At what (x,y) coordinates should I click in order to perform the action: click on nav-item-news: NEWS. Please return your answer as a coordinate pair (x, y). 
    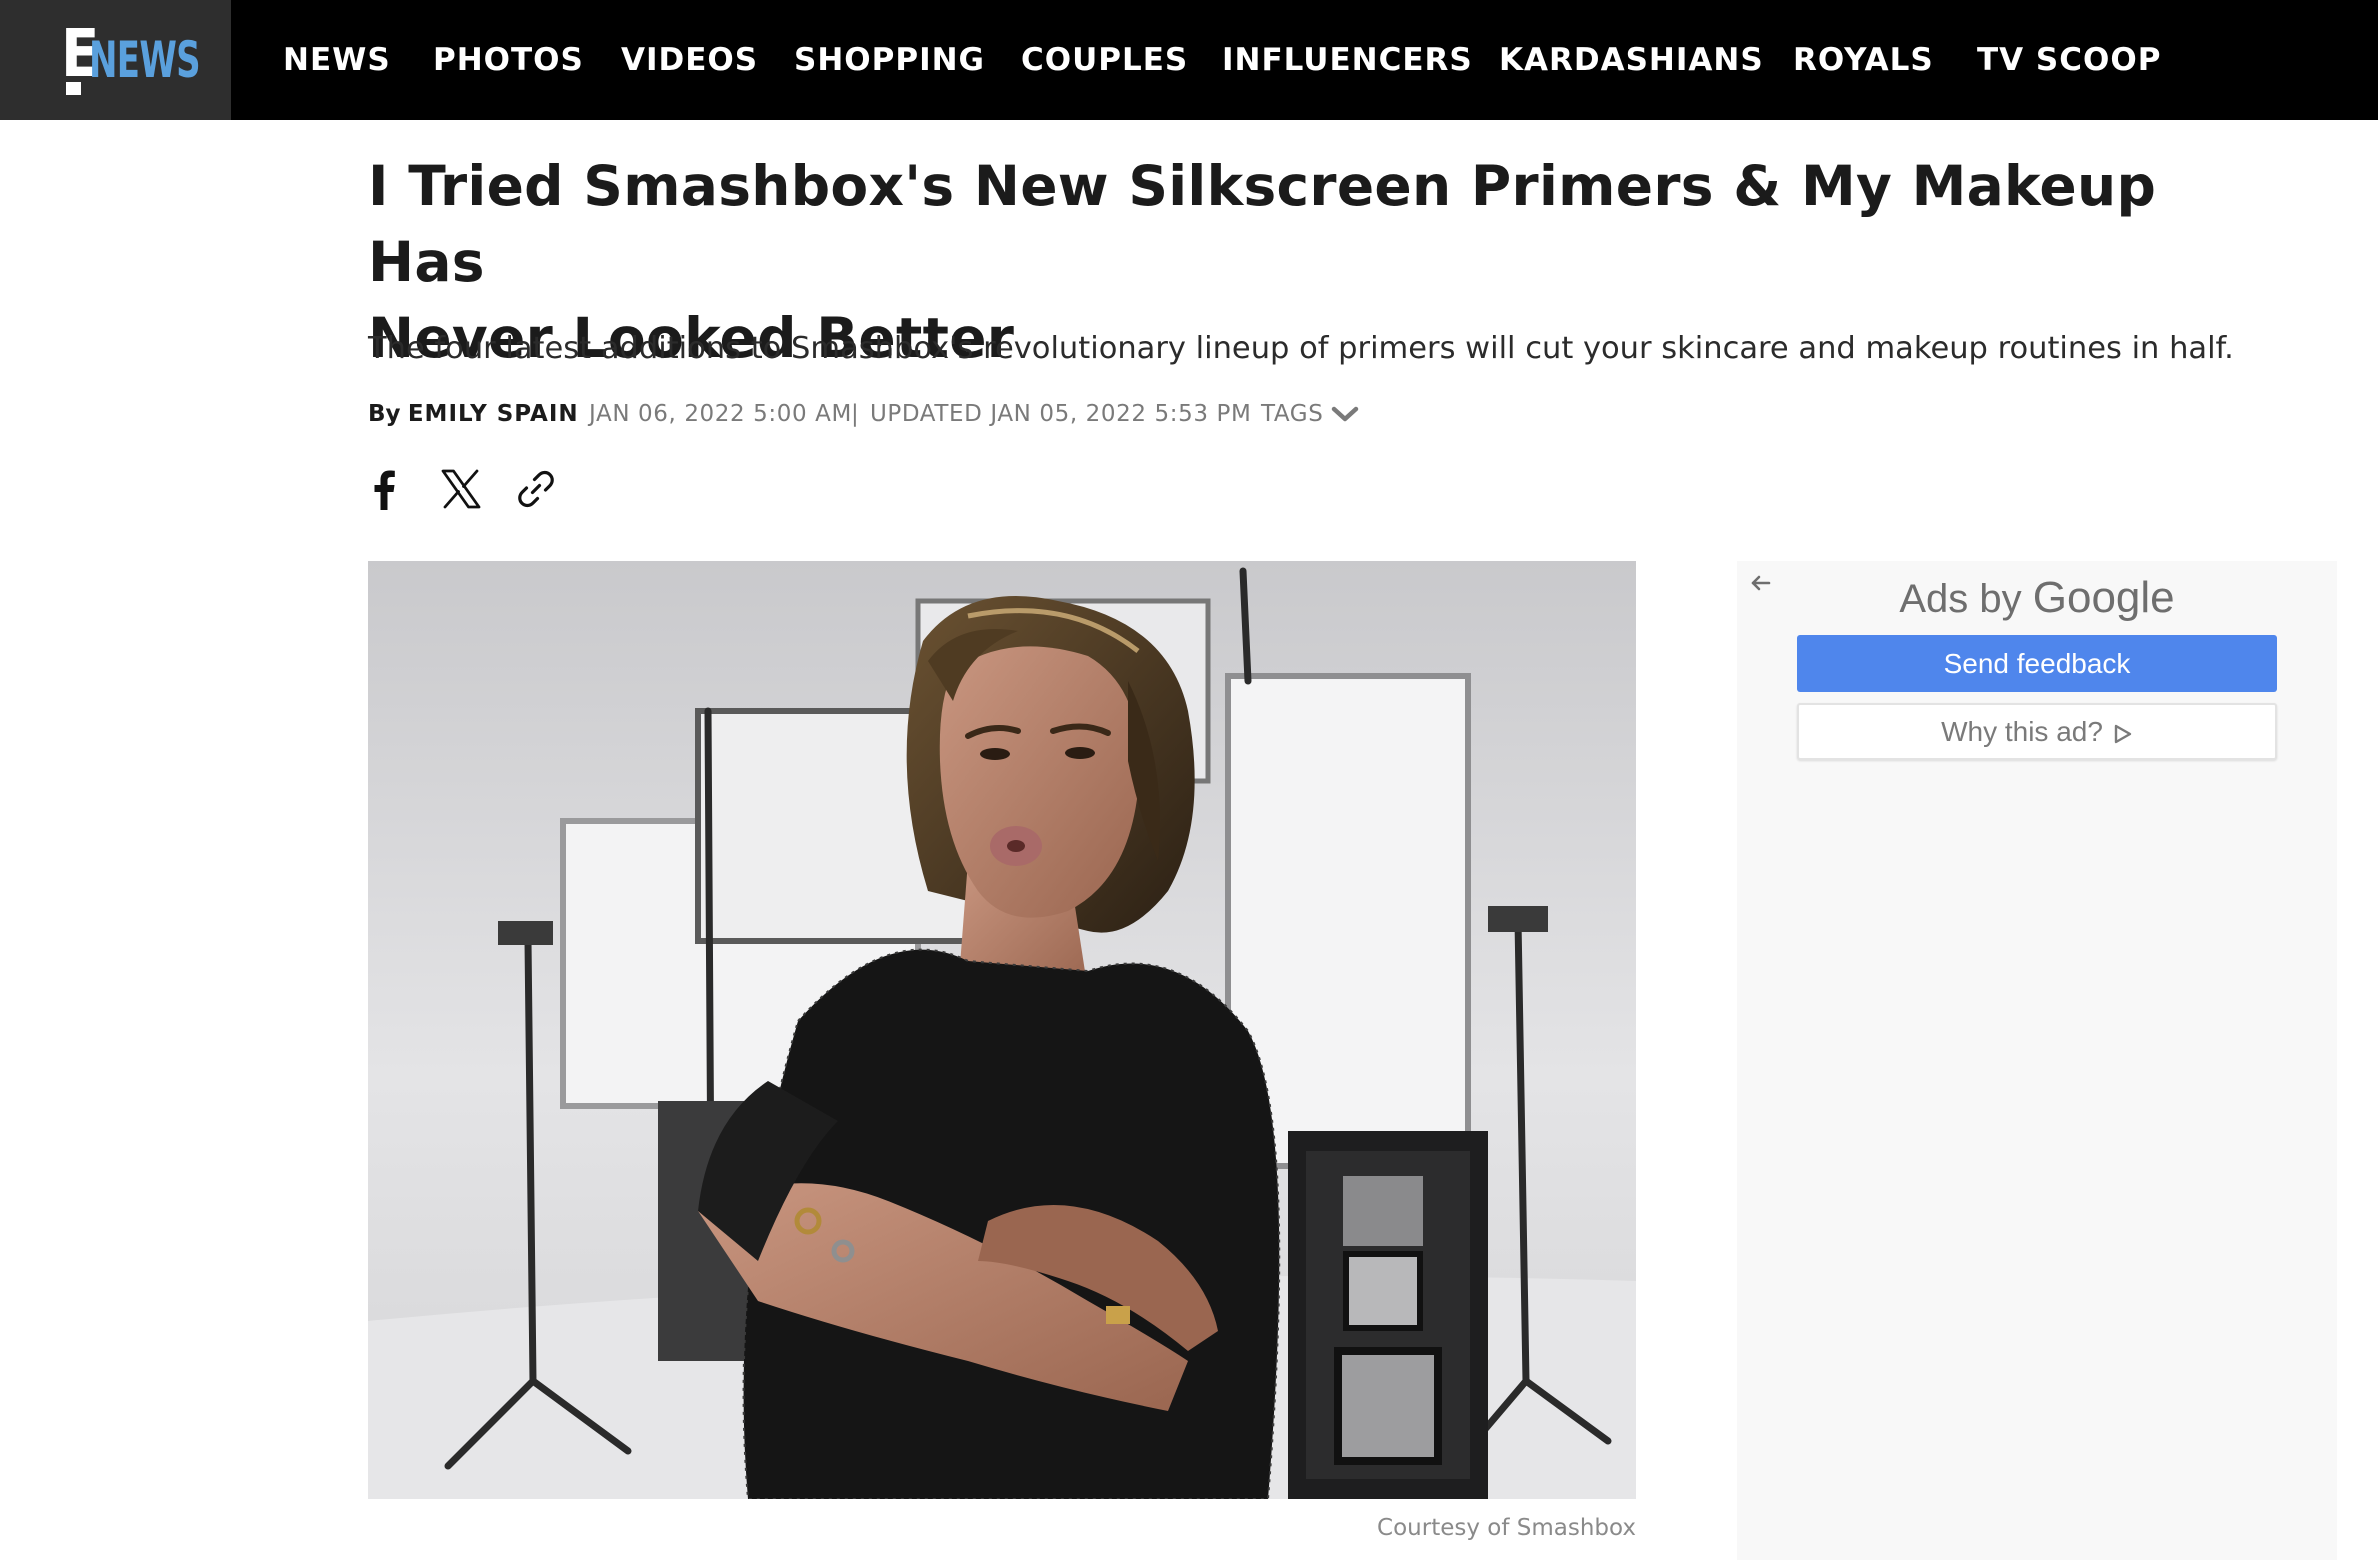
    Looking at the image, I should click on (337, 60).